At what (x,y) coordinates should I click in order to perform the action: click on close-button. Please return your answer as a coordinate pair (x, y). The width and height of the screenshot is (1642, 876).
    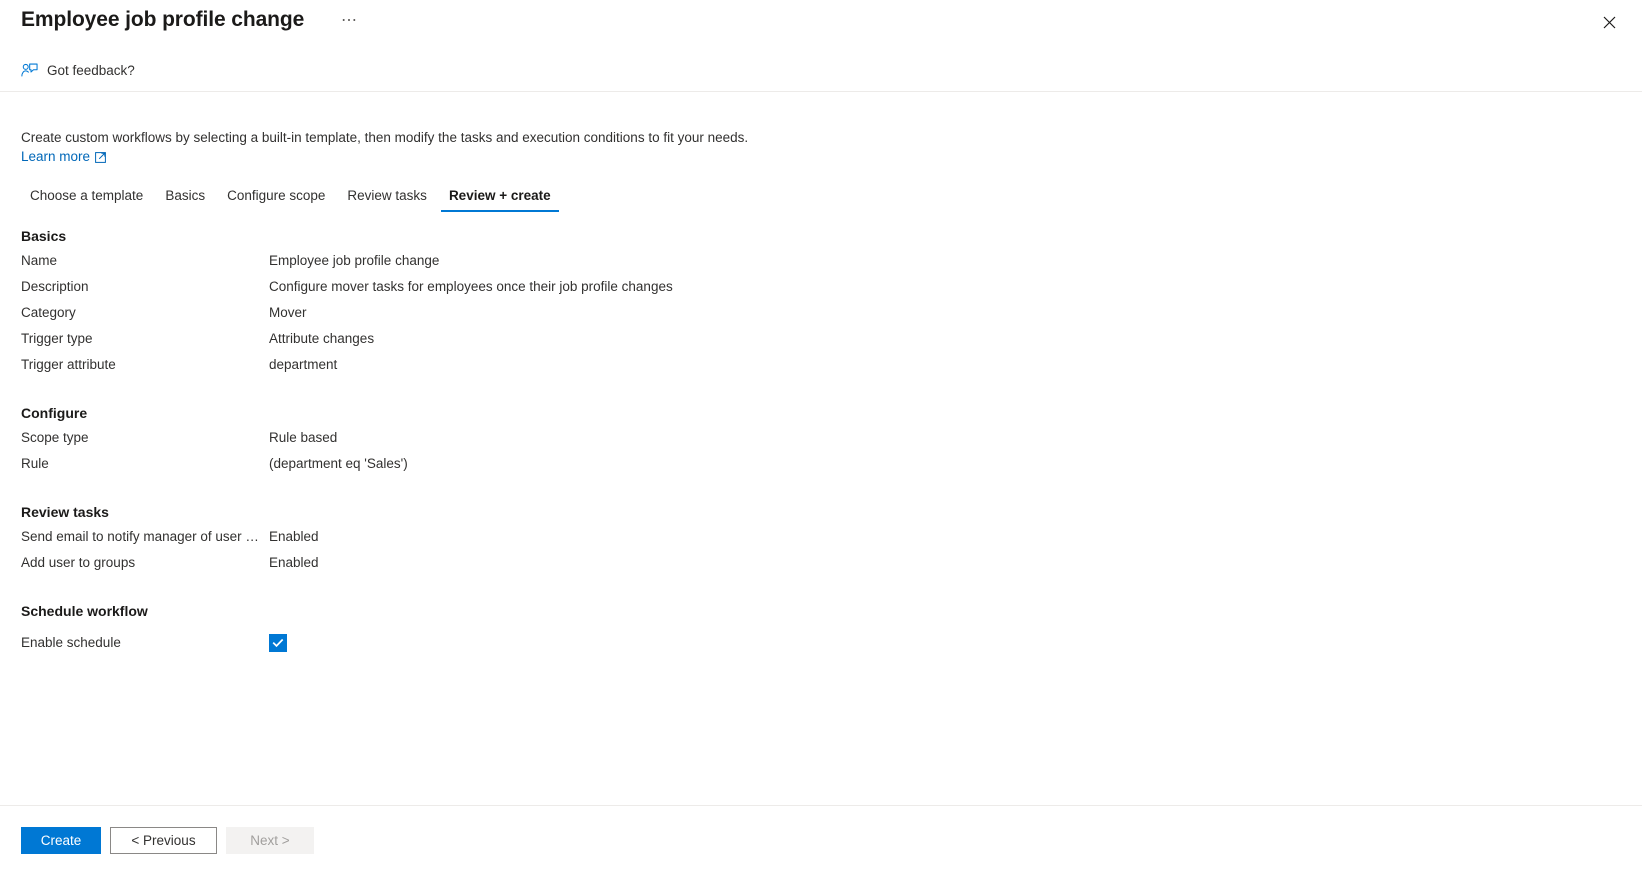
    Looking at the image, I should click on (1609, 24).